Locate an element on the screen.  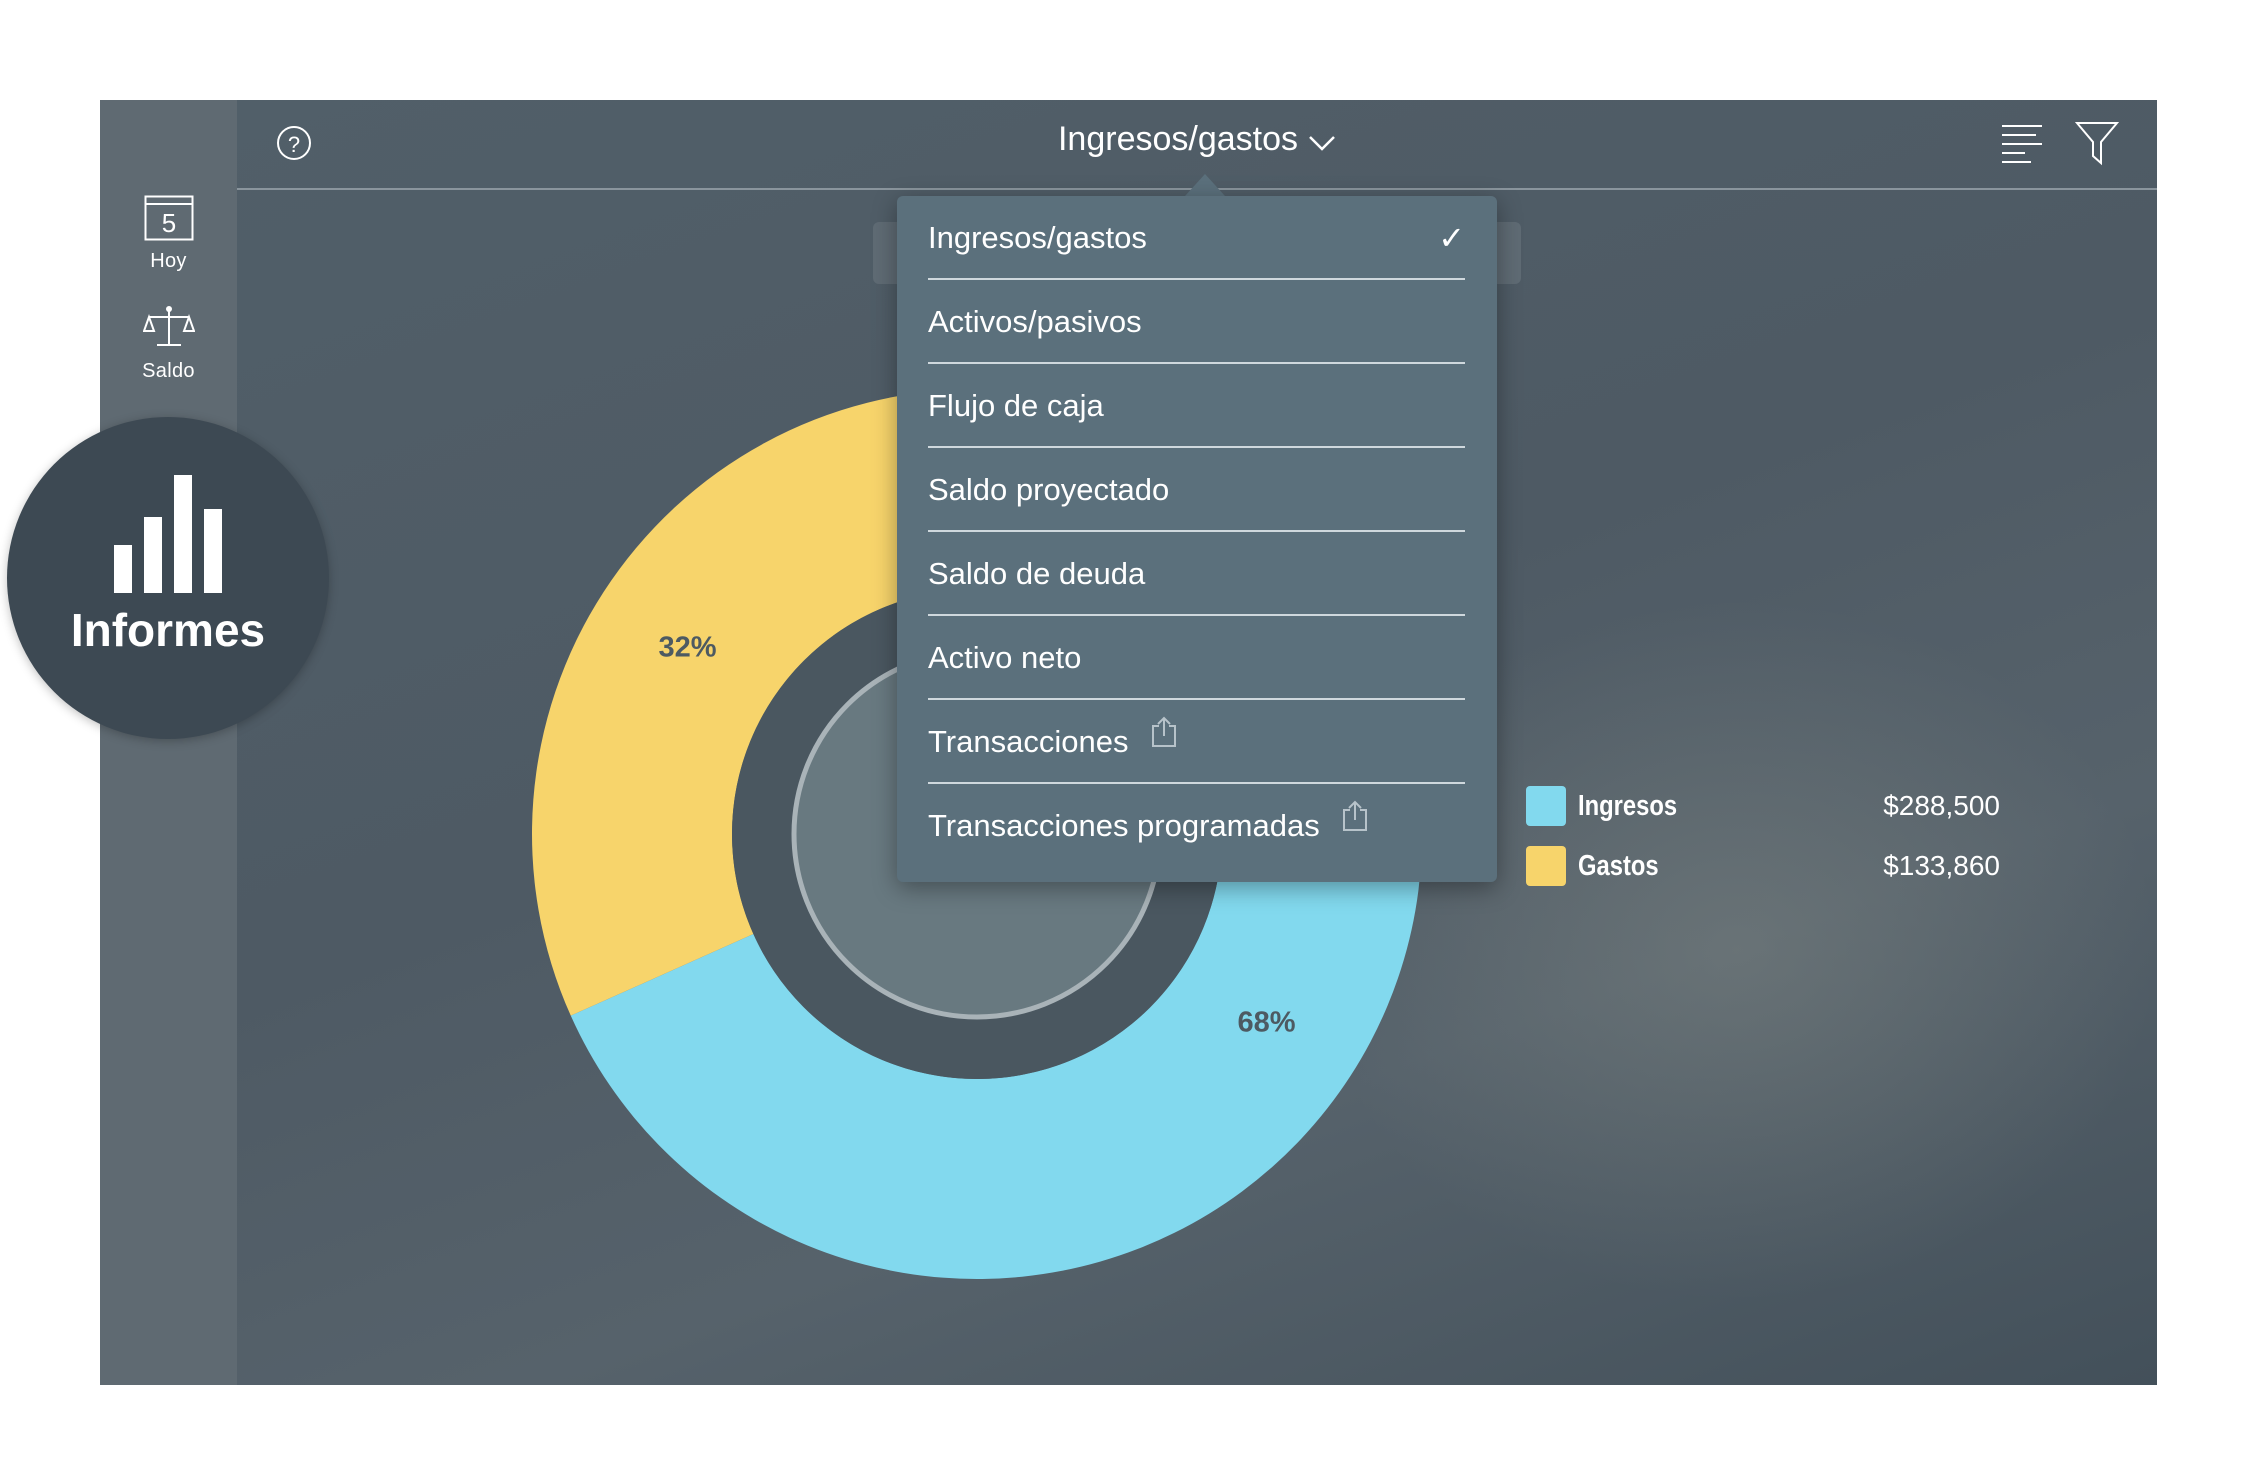
report-type-selector: Ingresos/gastos is located at coordinates (1197, 140).